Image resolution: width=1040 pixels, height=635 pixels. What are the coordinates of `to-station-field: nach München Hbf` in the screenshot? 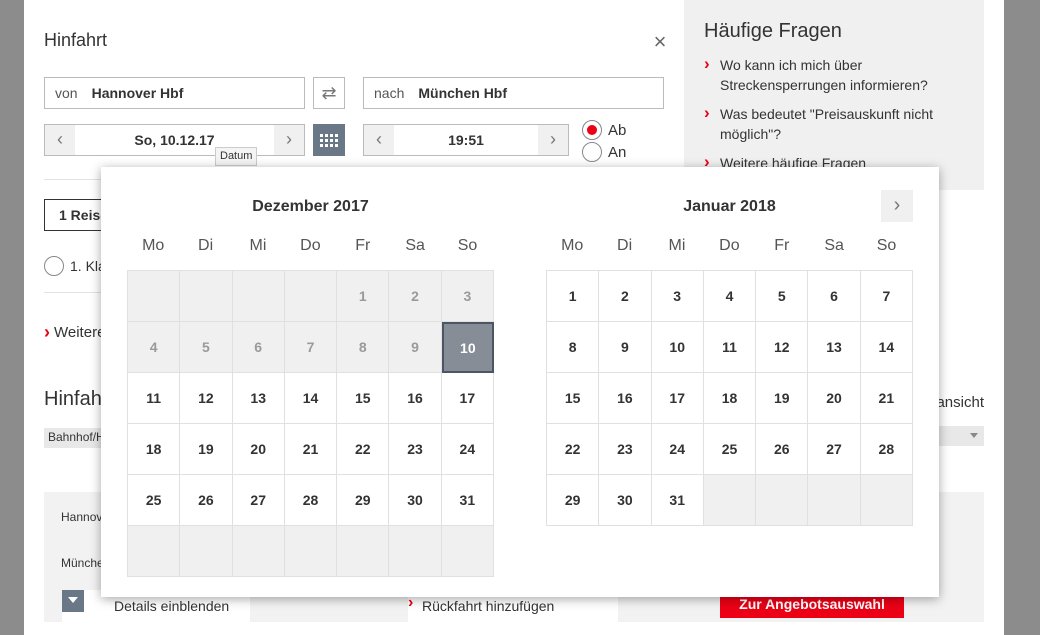 It's located at (513, 93).